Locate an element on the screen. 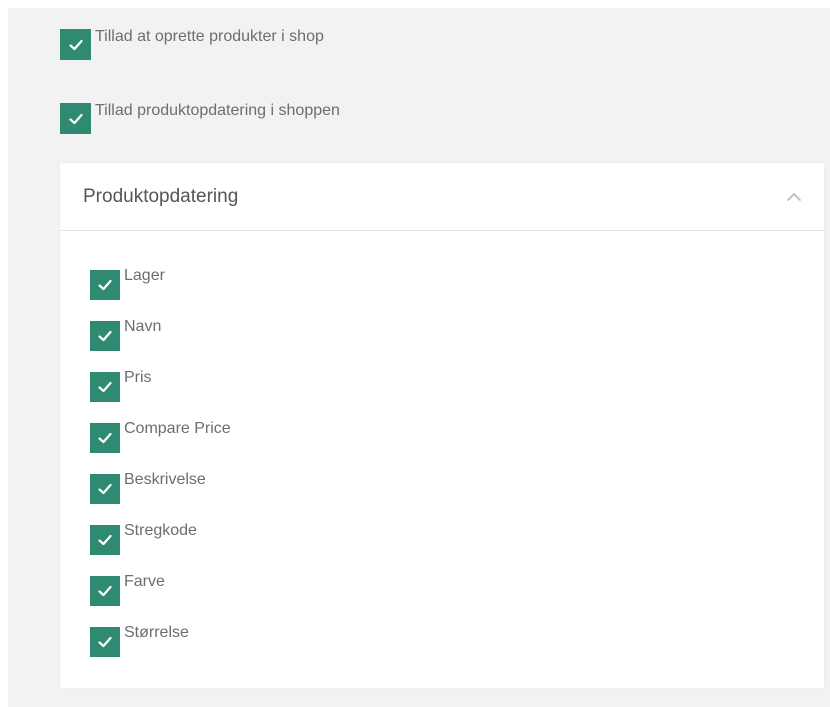 This screenshot has height=707, width=830. field-pris-label: Pris is located at coordinates (138, 377).